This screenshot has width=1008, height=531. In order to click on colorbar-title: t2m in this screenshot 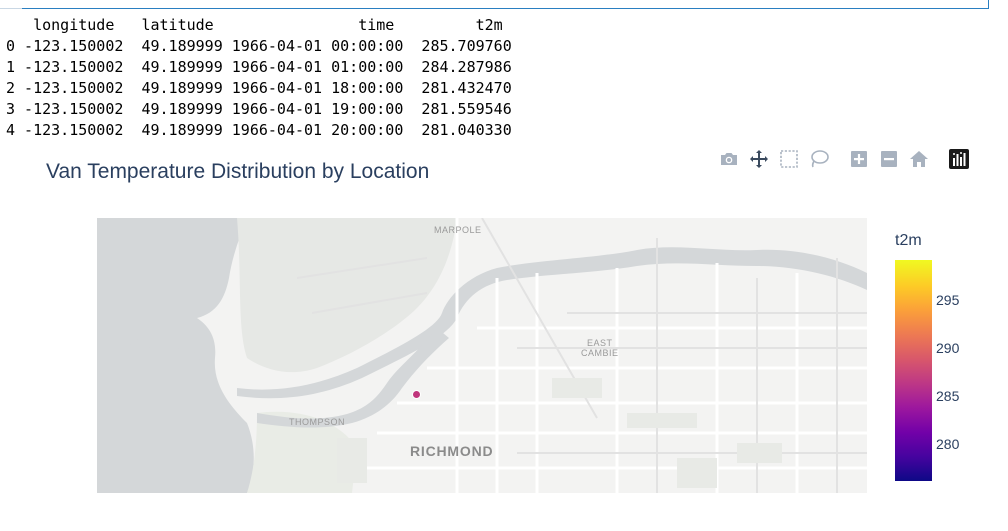, I will do `click(908, 240)`.